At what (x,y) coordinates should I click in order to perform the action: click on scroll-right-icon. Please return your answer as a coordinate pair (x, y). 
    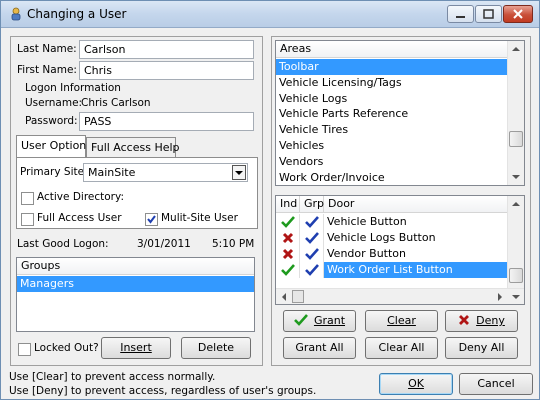
    Looking at the image, I should click on (500, 297).